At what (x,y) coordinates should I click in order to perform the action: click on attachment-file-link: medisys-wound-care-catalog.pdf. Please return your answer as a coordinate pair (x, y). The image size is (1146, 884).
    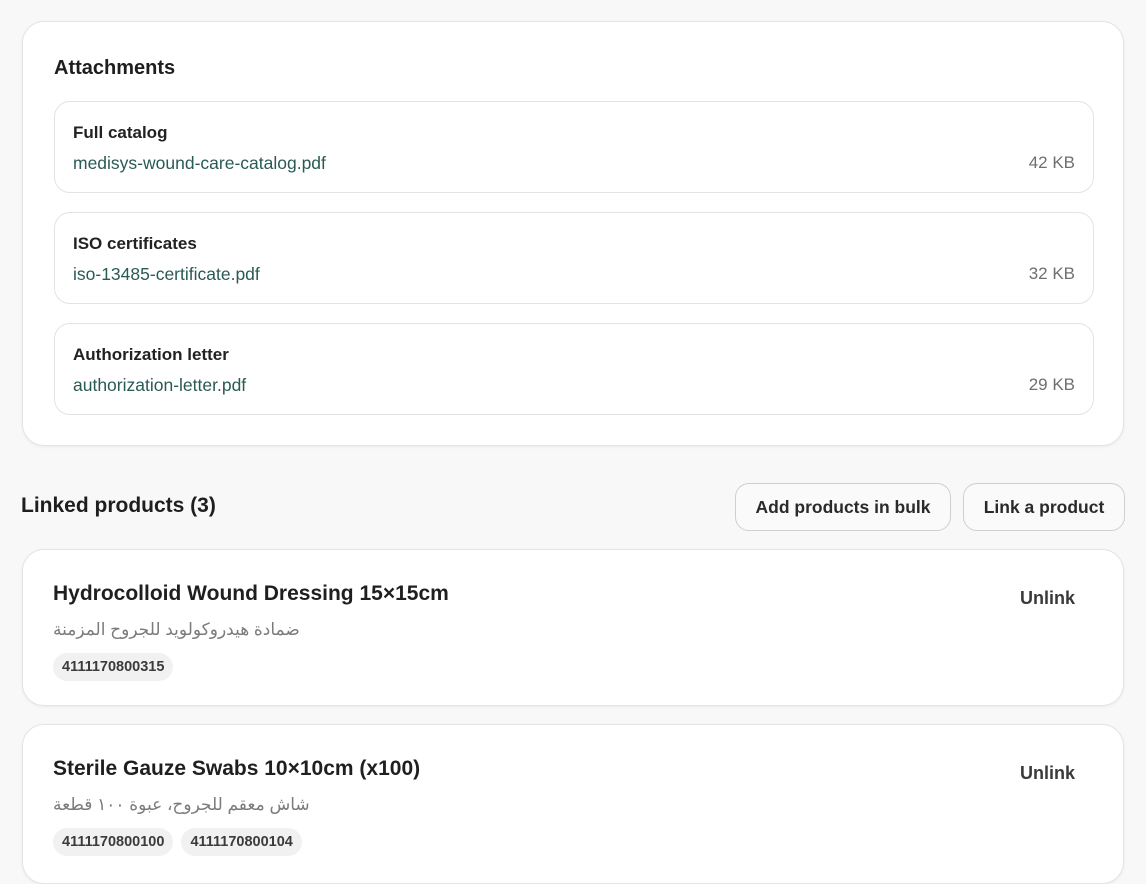
    Looking at the image, I should click on (199, 163).